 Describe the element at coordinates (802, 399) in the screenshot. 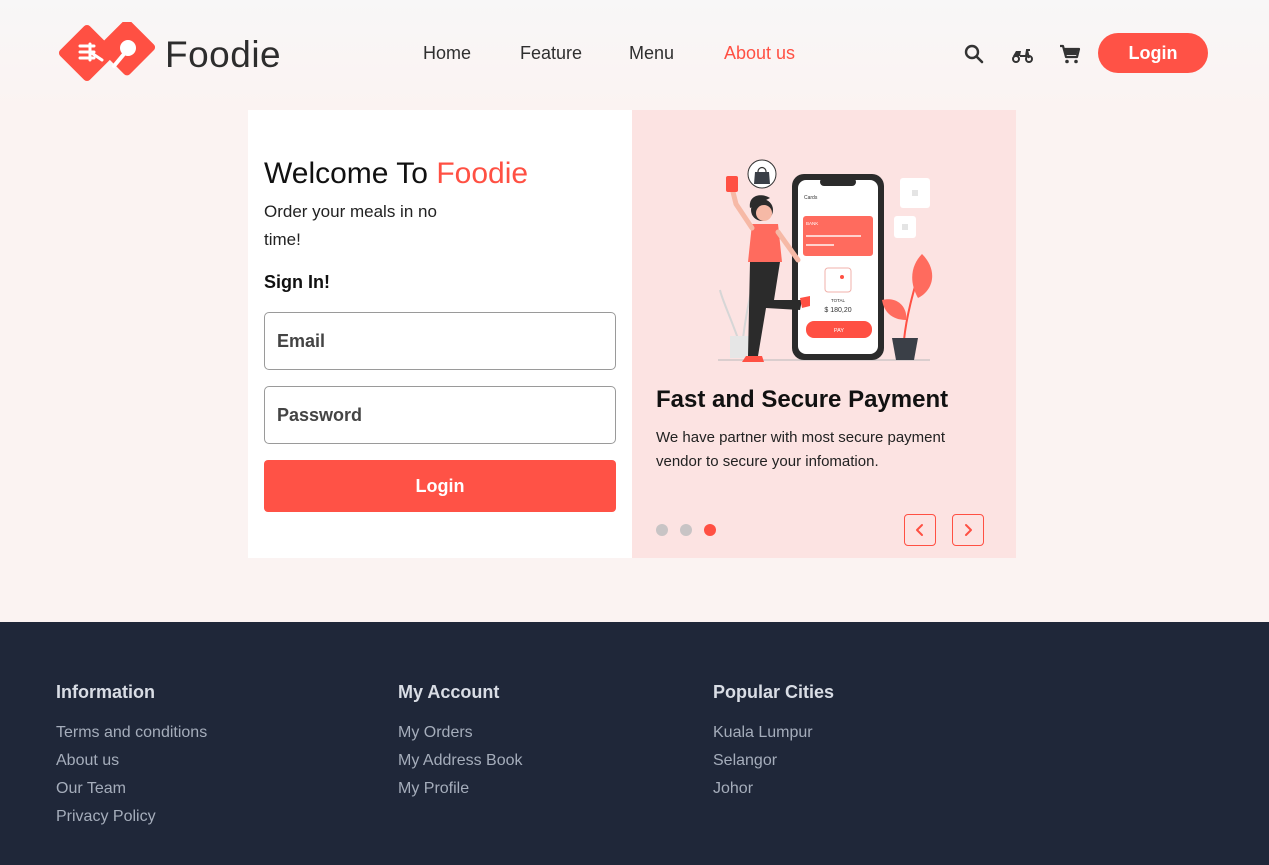

I see `slide-title: Fast and Secure Payment` at that location.